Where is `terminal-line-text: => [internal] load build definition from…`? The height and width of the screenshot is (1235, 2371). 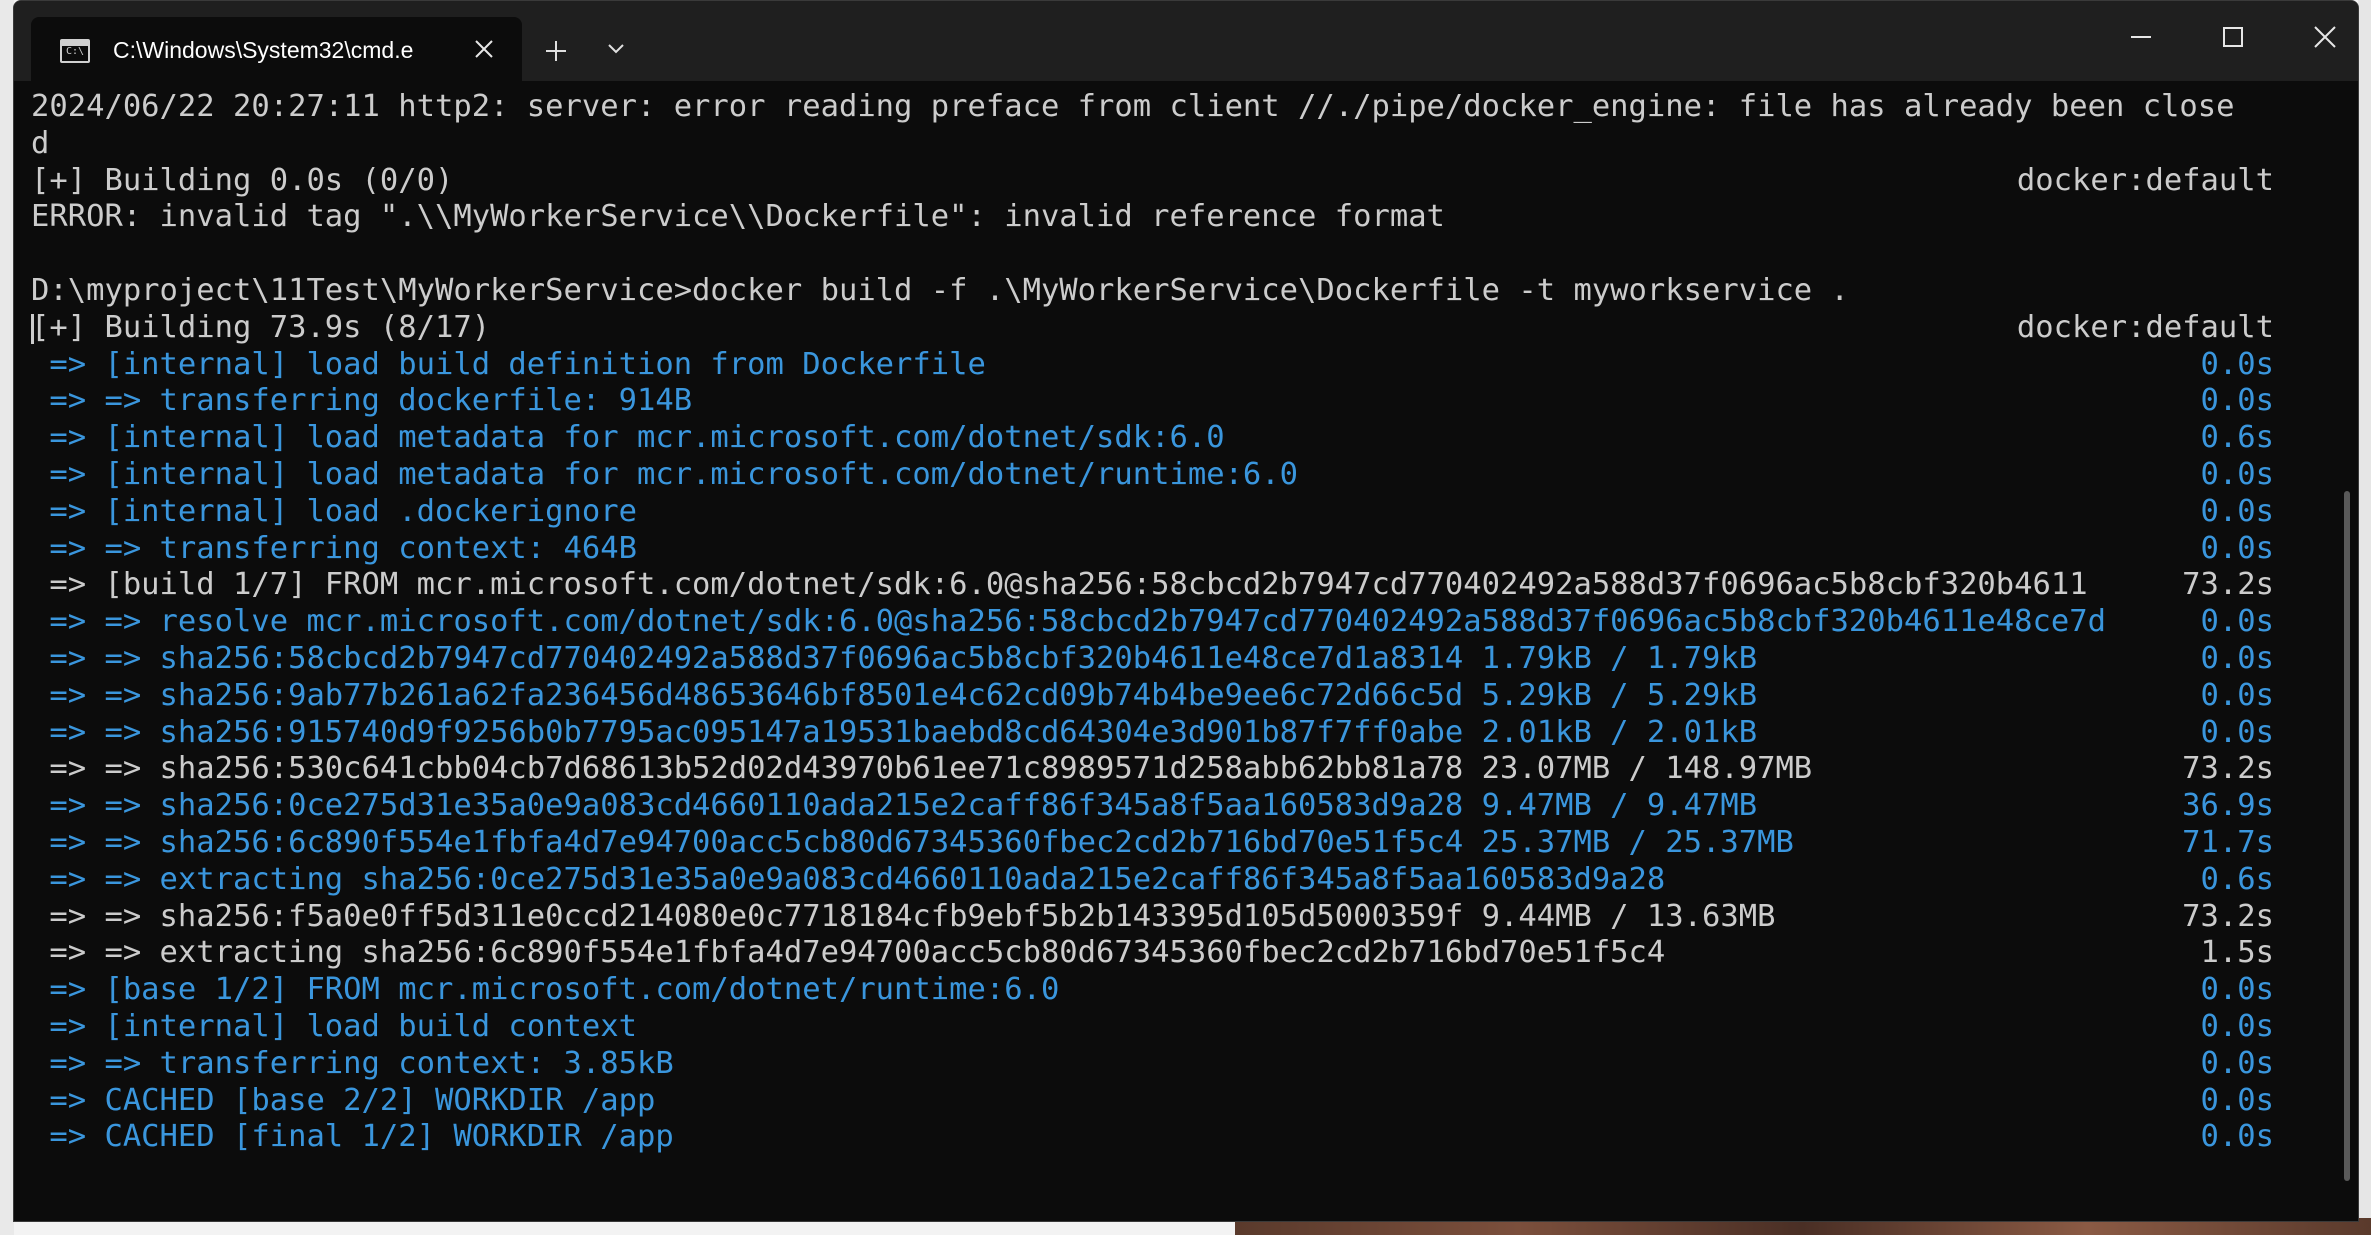 terminal-line-text: => [internal] load build definition from… is located at coordinates (508, 364).